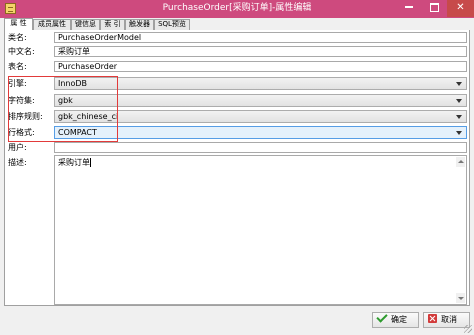 This screenshot has height=335, width=474. What do you see at coordinates (260, 51) in the screenshot?
I see `chinese-name-input: 采购订单` at bounding box center [260, 51].